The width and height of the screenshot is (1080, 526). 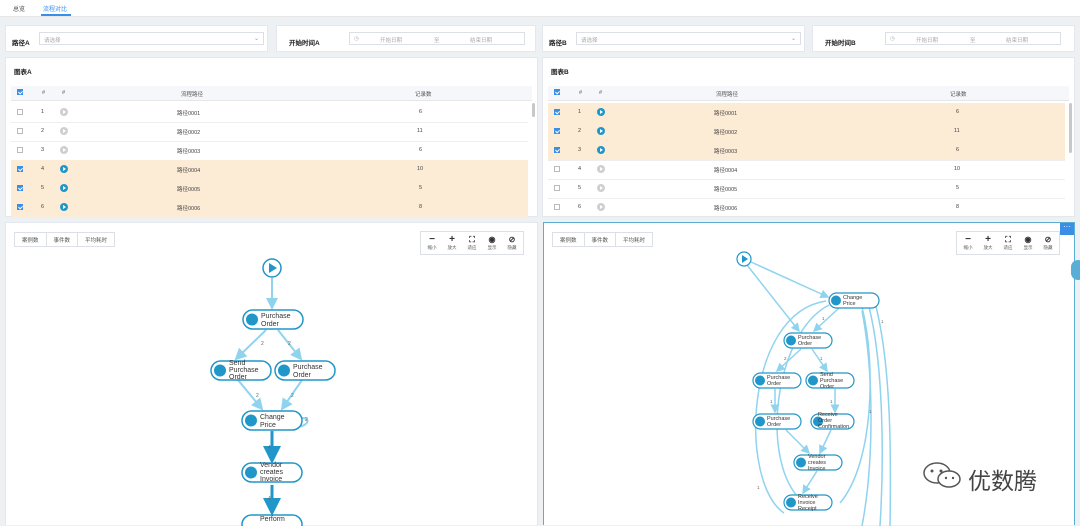 What do you see at coordinates (1075, 270) in the screenshot?
I see `side-float-button` at bounding box center [1075, 270].